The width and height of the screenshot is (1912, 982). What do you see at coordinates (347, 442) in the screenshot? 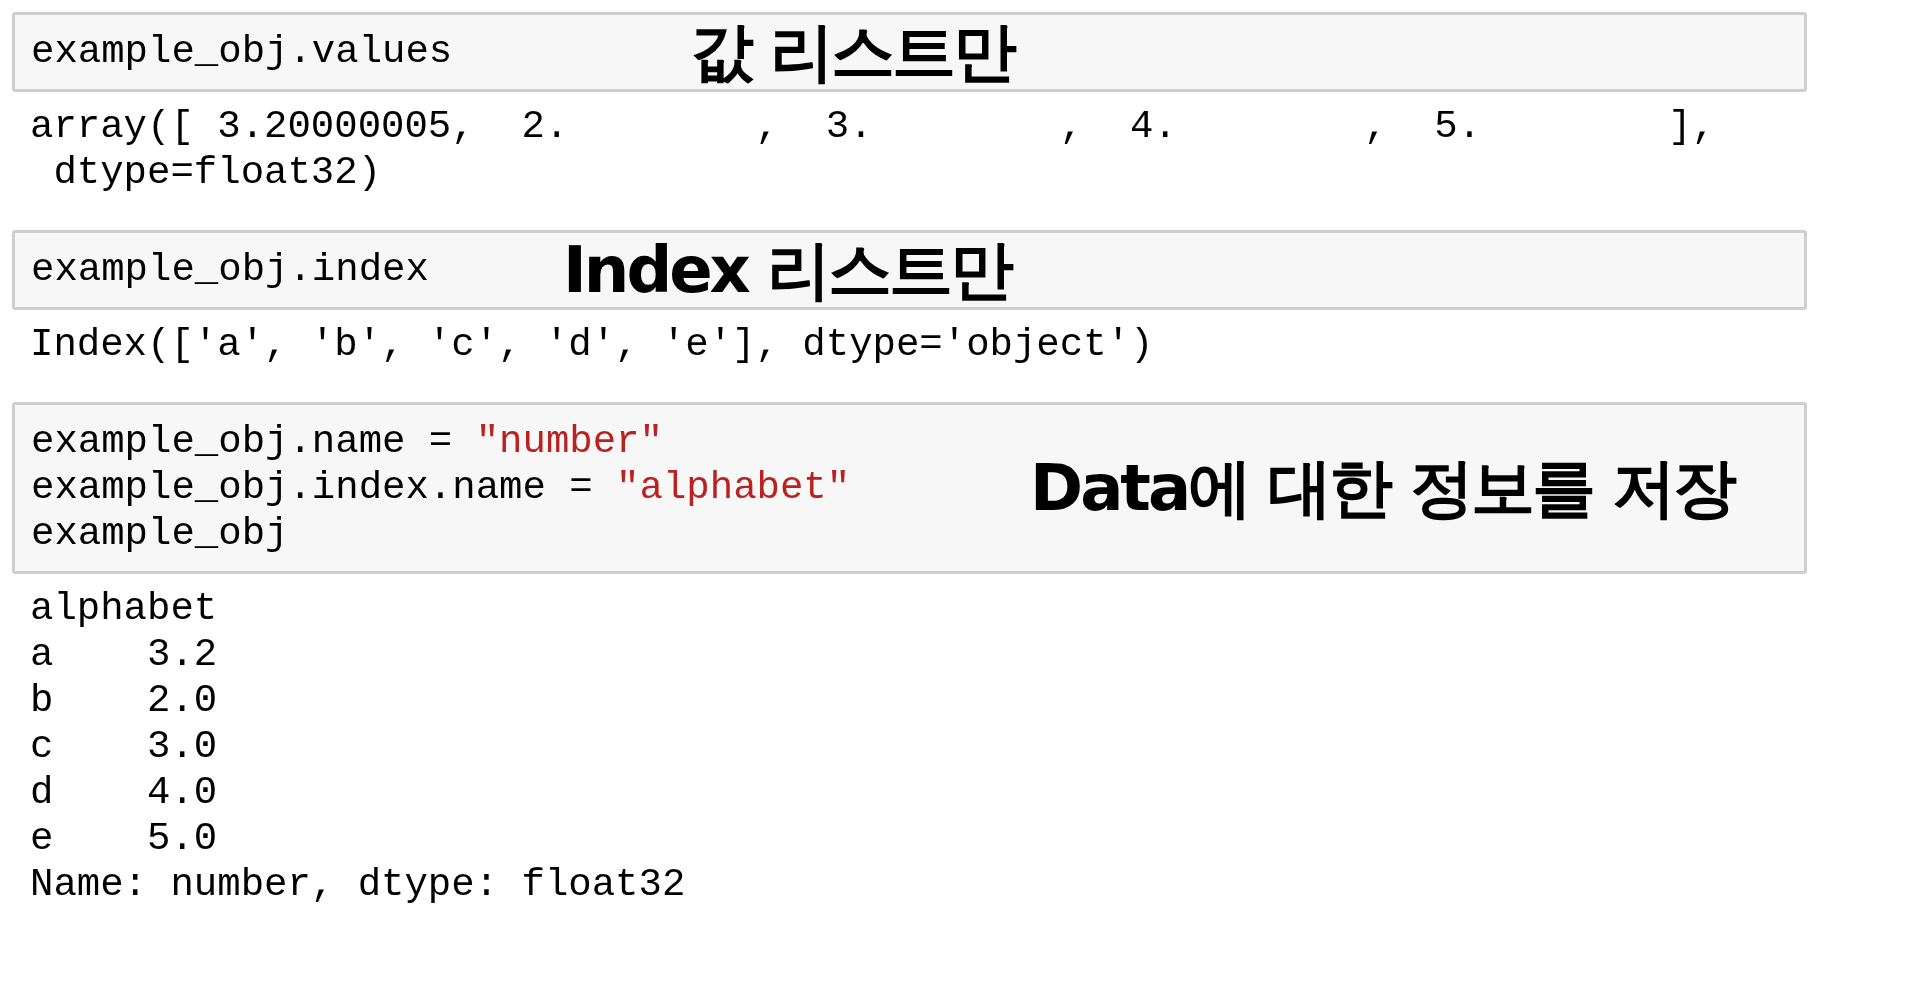
I see `code-line: example_obj.name = "number"` at bounding box center [347, 442].